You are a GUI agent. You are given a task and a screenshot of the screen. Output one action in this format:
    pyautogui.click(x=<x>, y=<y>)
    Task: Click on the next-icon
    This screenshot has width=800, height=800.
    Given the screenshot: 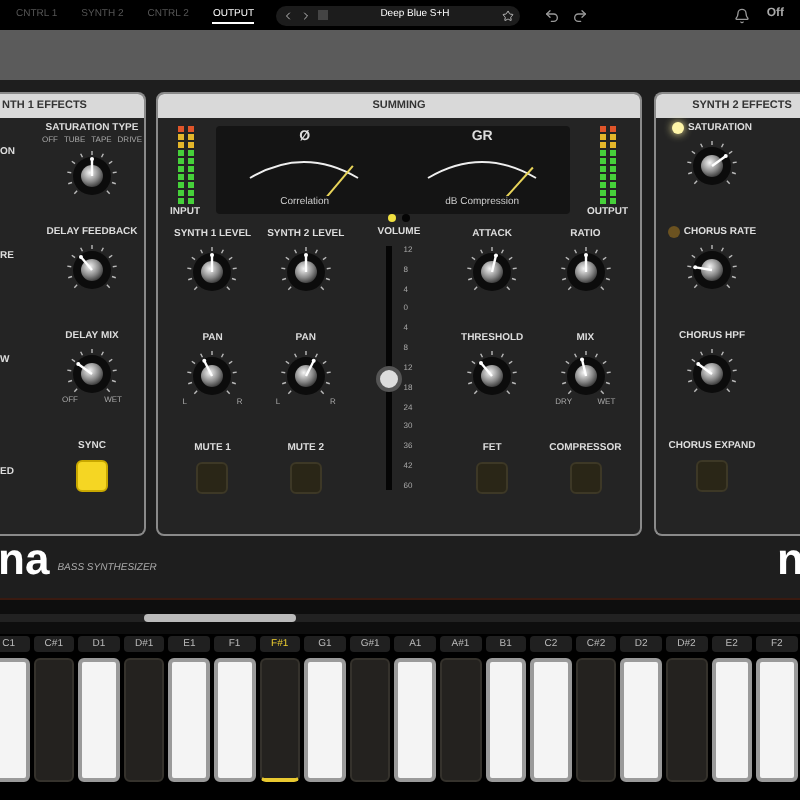 What is the action you would take?
    pyautogui.click(x=306, y=15)
    